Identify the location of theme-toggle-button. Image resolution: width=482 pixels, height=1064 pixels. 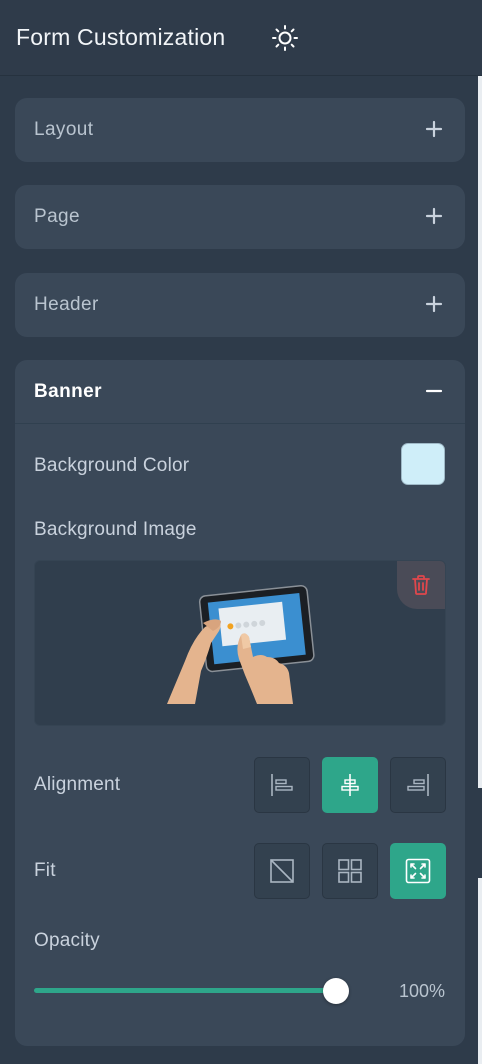
(285, 38).